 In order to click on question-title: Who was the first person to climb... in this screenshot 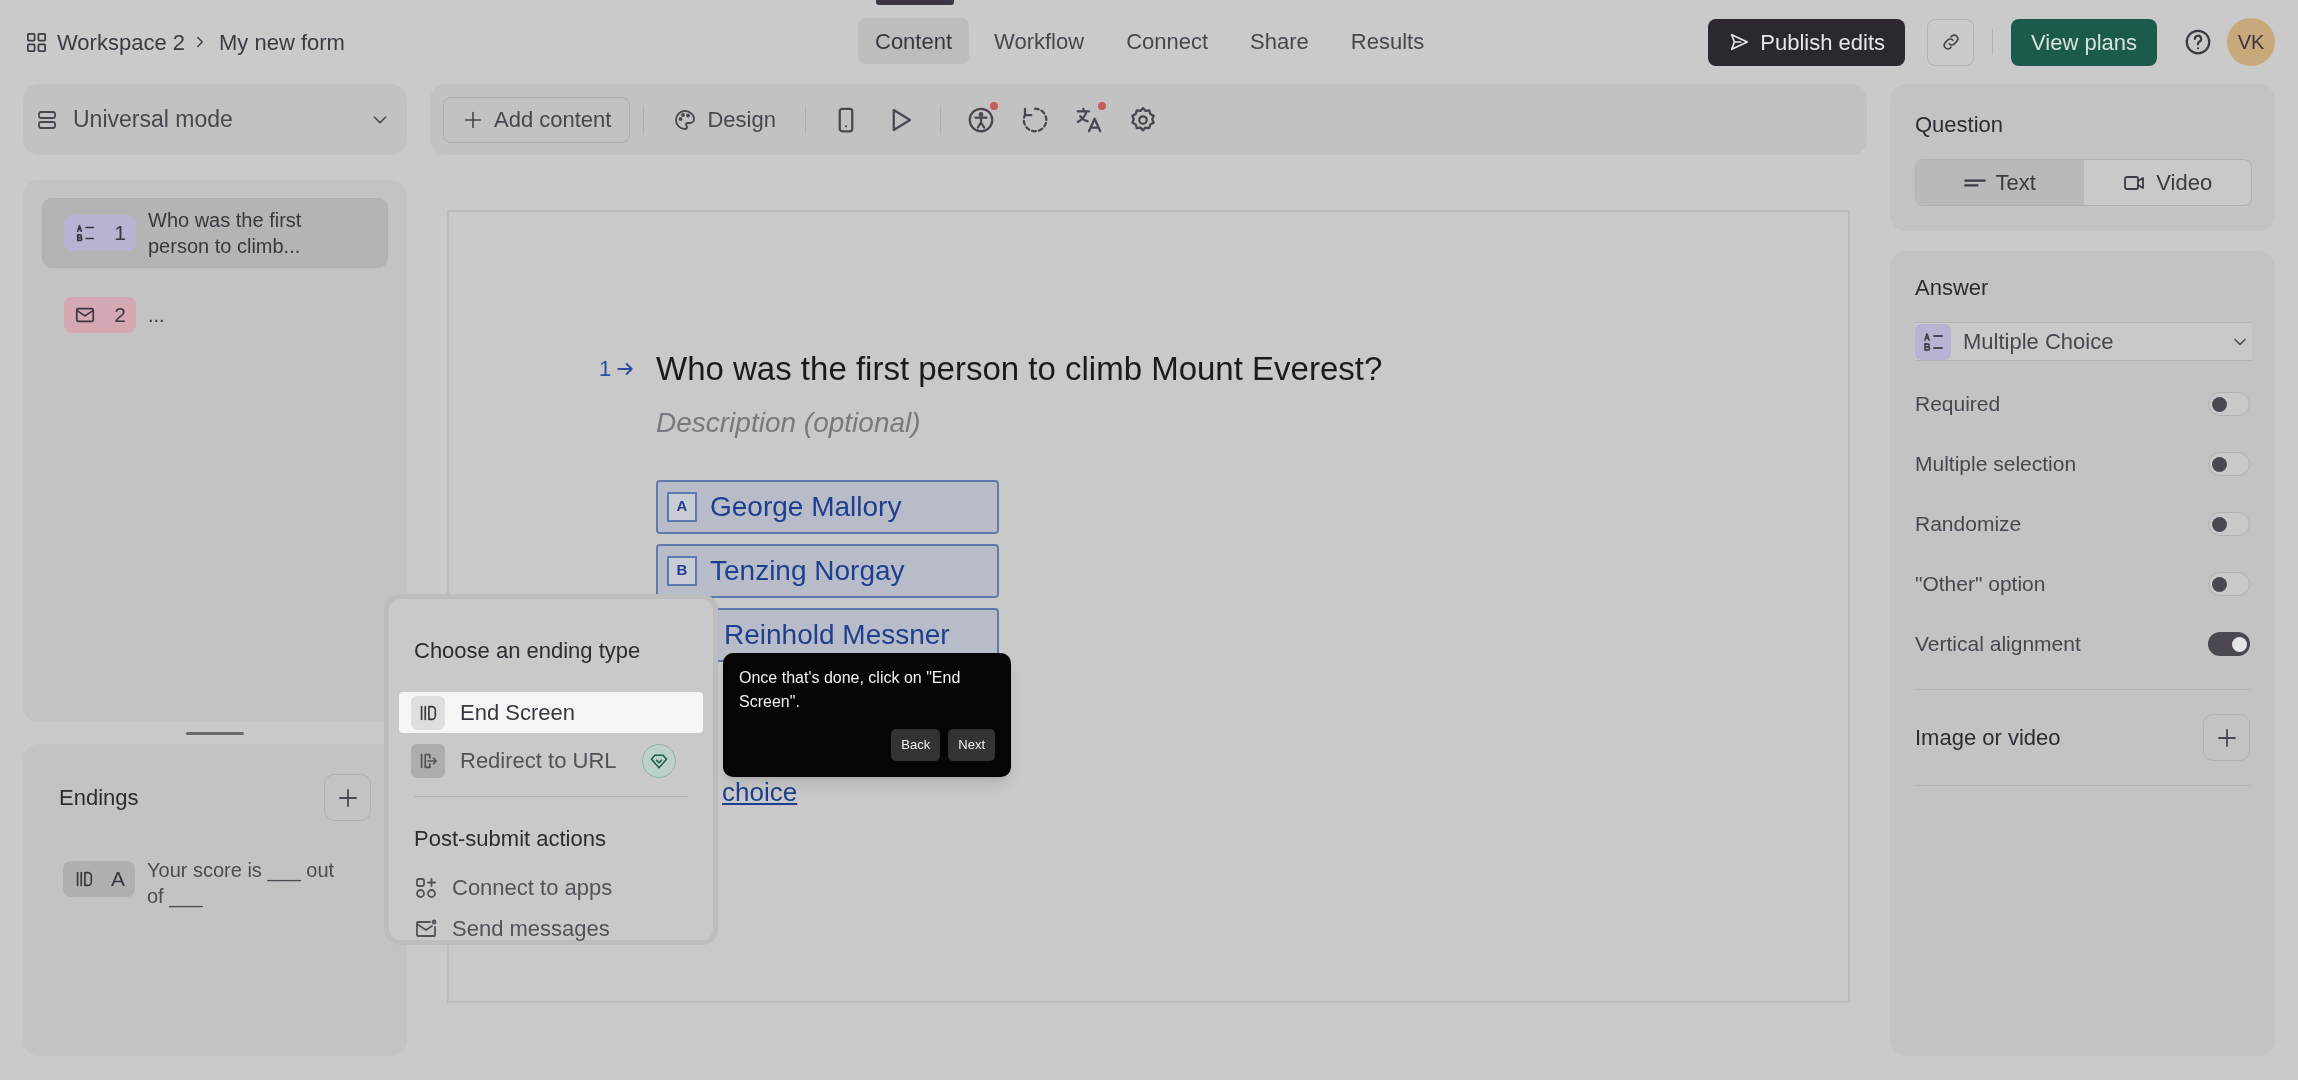, I will do `click(225, 233)`.